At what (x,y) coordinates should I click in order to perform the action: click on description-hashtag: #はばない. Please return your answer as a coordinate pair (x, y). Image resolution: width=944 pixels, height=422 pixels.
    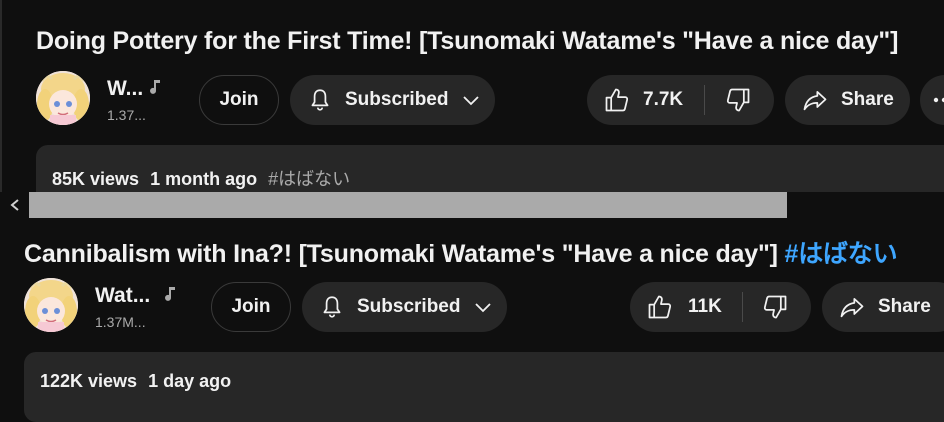
    Looking at the image, I should click on (309, 179).